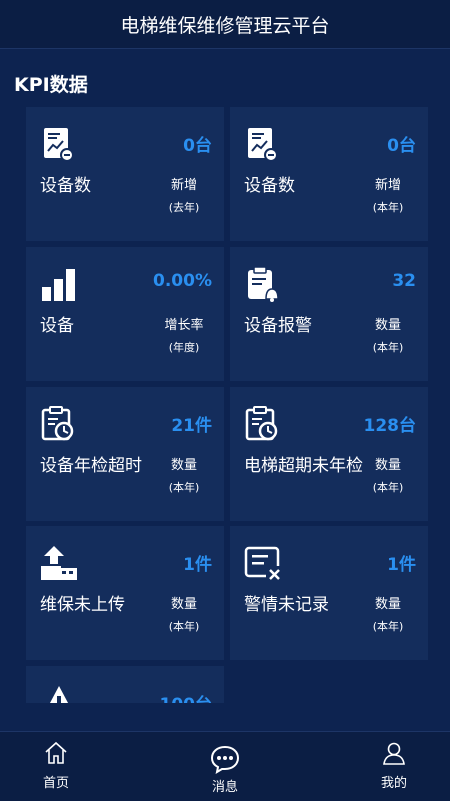 The width and height of the screenshot is (450, 801). What do you see at coordinates (59, 694) in the screenshot?
I see `warning-triangle-icon` at bounding box center [59, 694].